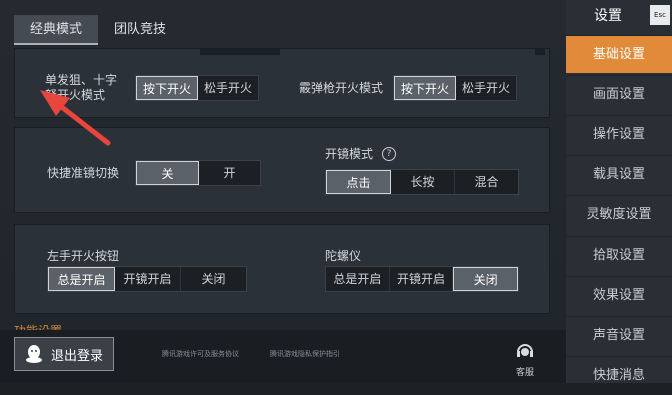 The height and width of the screenshot is (395, 672). I want to click on customer-service-label: 客服, so click(524, 373).